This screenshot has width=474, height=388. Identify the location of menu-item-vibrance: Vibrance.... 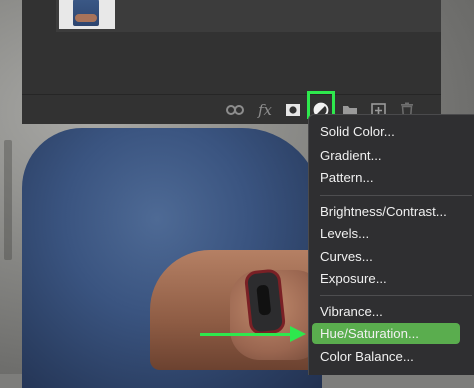
(392, 311).